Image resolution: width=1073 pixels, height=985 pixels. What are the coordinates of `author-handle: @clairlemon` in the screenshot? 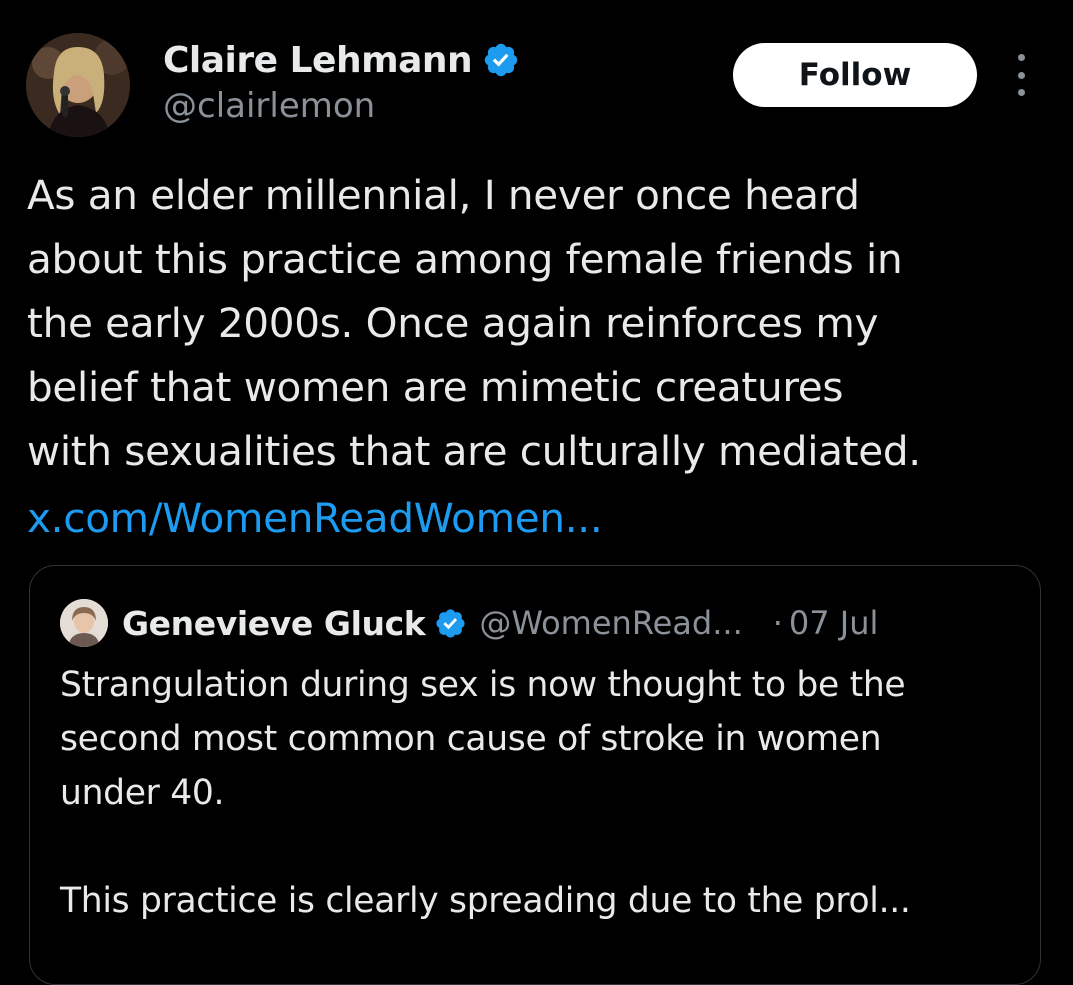 It's located at (269, 106).